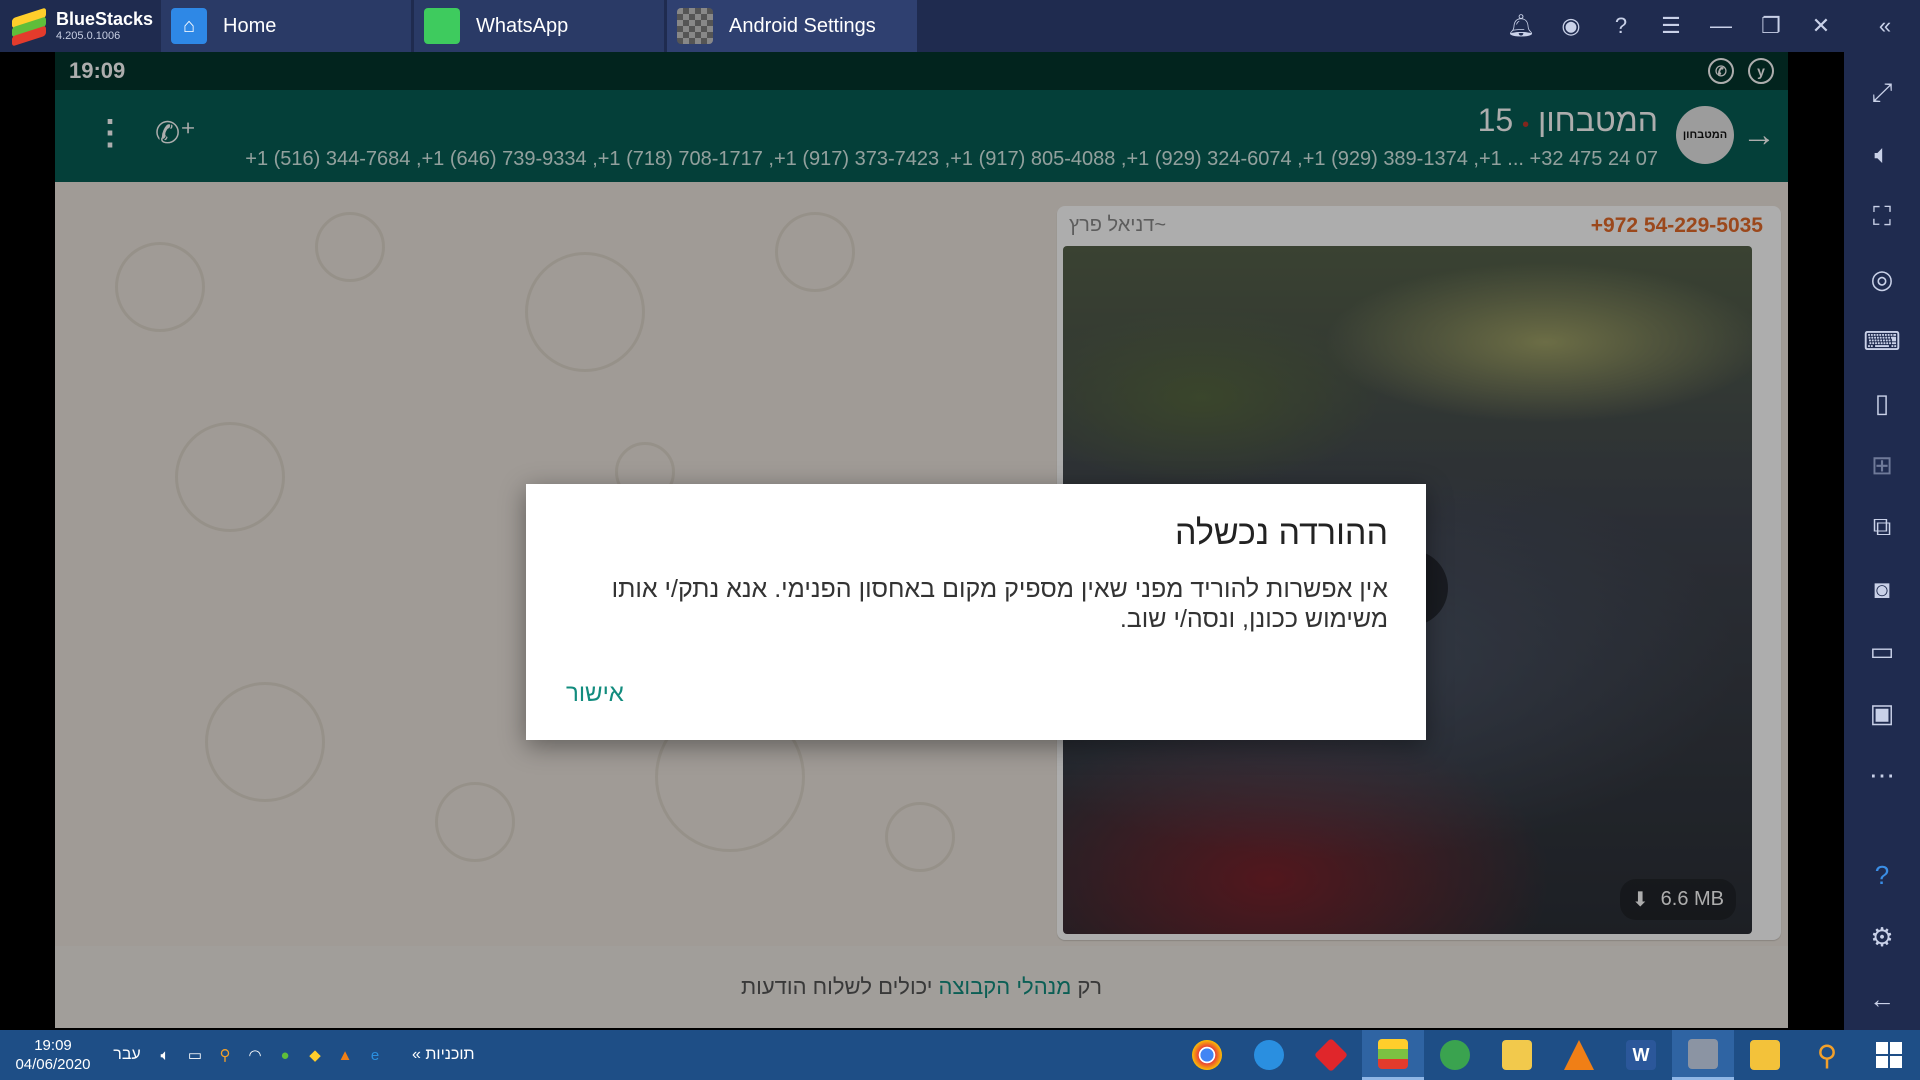 The width and height of the screenshot is (1920, 1080). What do you see at coordinates (165, 1055) in the screenshot?
I see `speaker-icon: 🔈︎` at bounding box center [165, 1055].